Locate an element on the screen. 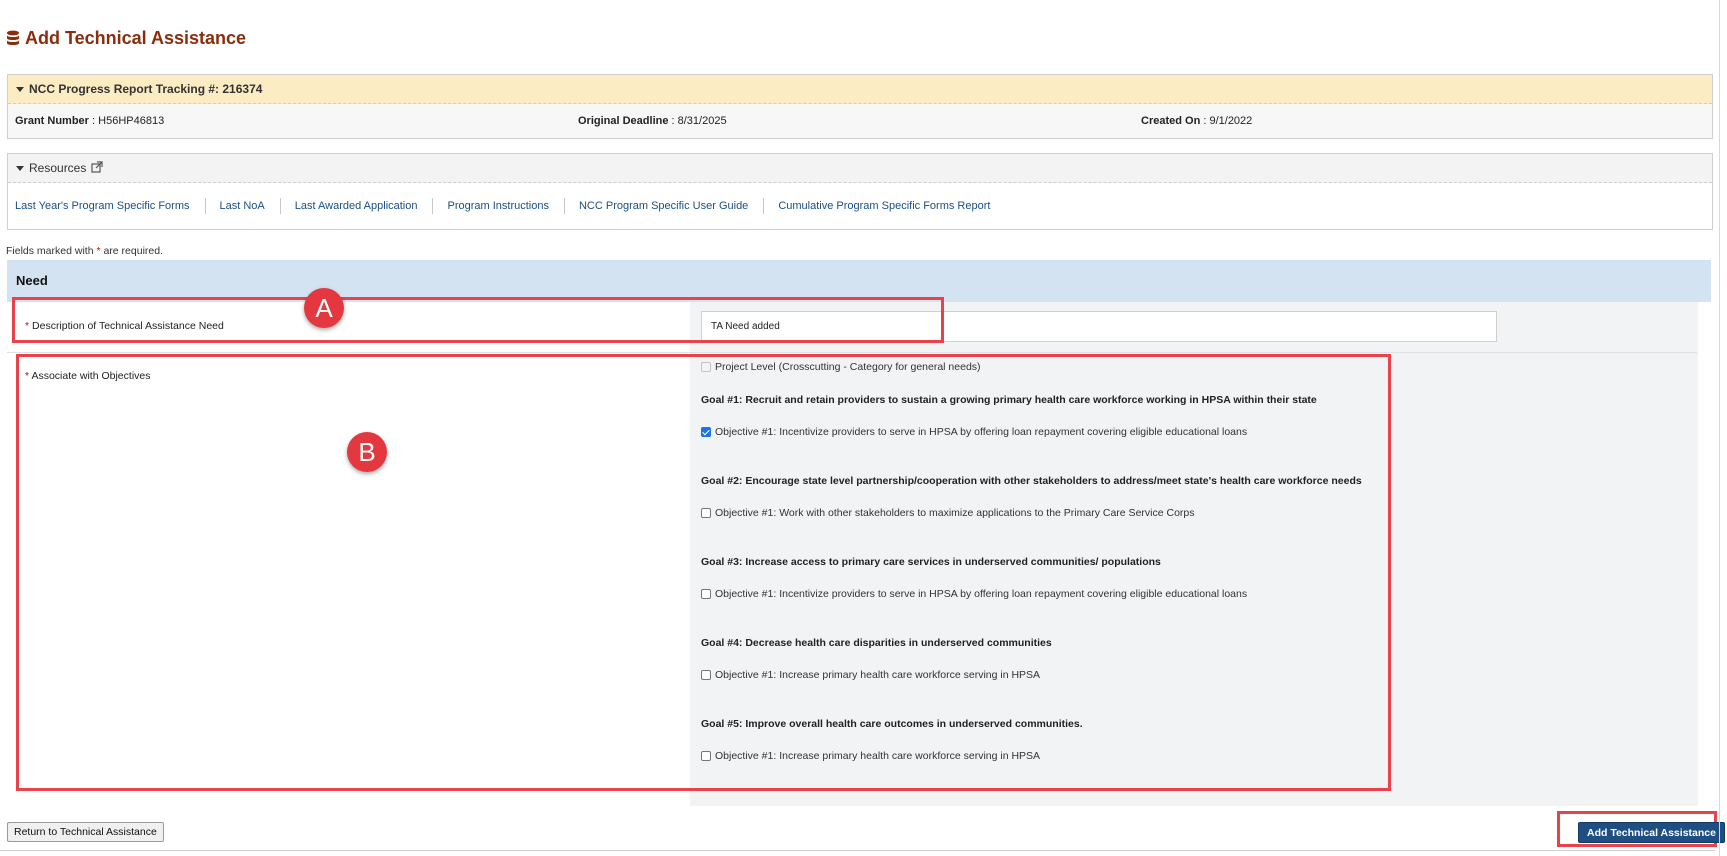  callout-badge-a: A is located at coordinates (324, 308).